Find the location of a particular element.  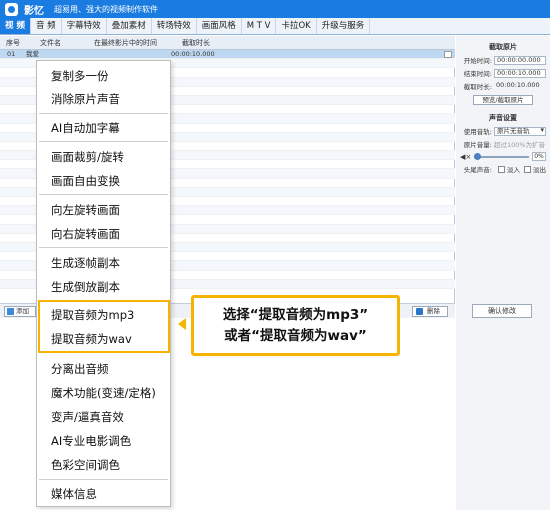

tab-audio: 音 频 is located at coordinates (46, 26).